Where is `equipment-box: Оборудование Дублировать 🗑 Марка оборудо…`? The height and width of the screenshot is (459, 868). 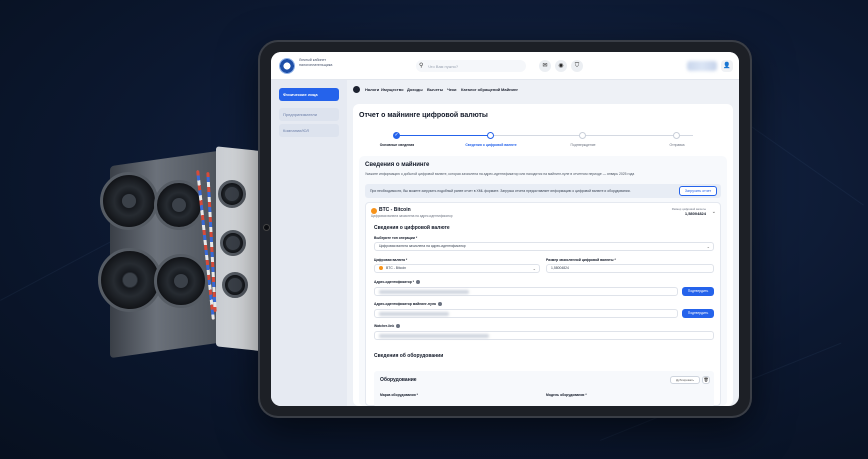
equipment-box: Оборудование Дублировать 🗑 Марка оборудо… is located at coordinates (544, 388).